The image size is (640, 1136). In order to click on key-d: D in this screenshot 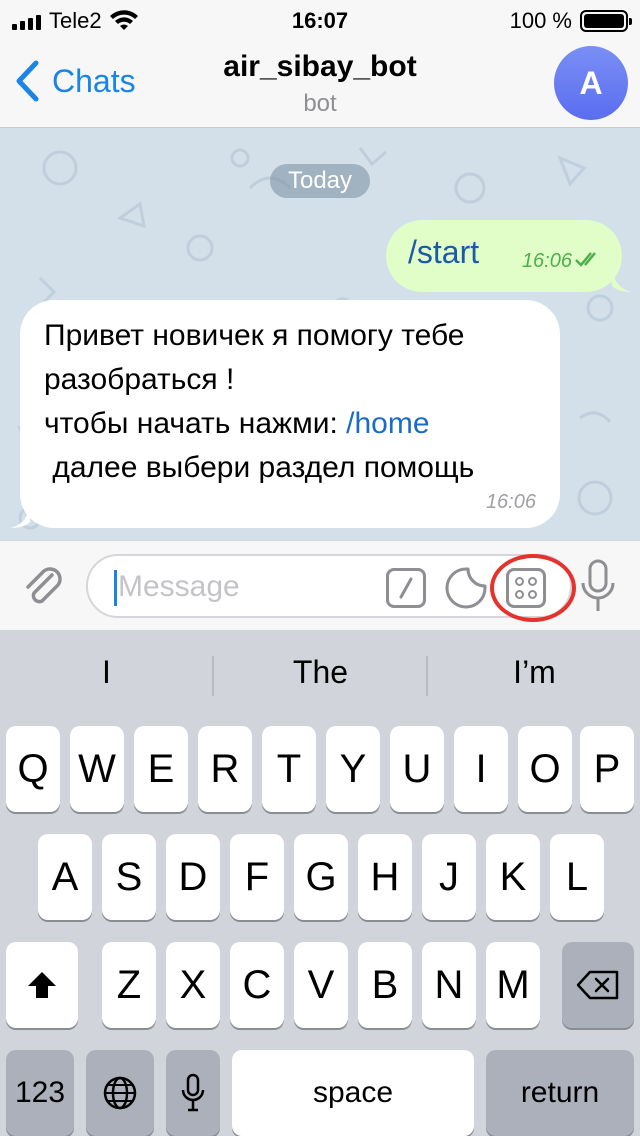, I will do `click(193, 877)`.